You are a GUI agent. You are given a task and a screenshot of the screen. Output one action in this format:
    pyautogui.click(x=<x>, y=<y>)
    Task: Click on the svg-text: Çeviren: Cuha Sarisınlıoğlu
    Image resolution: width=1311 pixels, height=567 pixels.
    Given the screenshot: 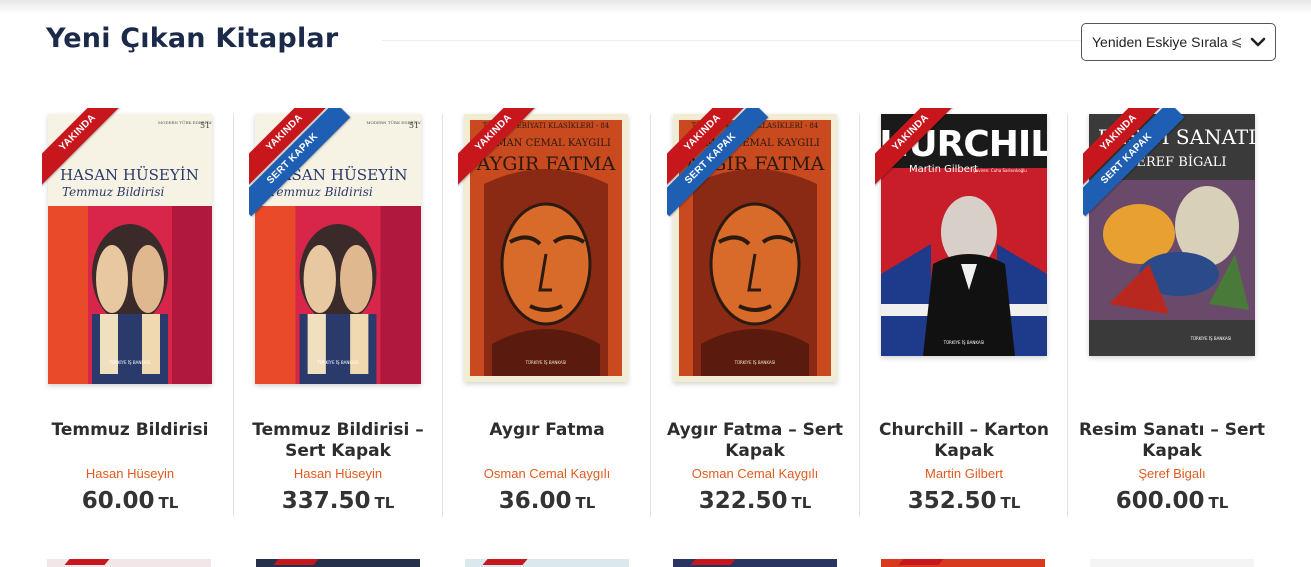 What is the action you would take?
    pyautogui.click(x=1000, y=170)
    